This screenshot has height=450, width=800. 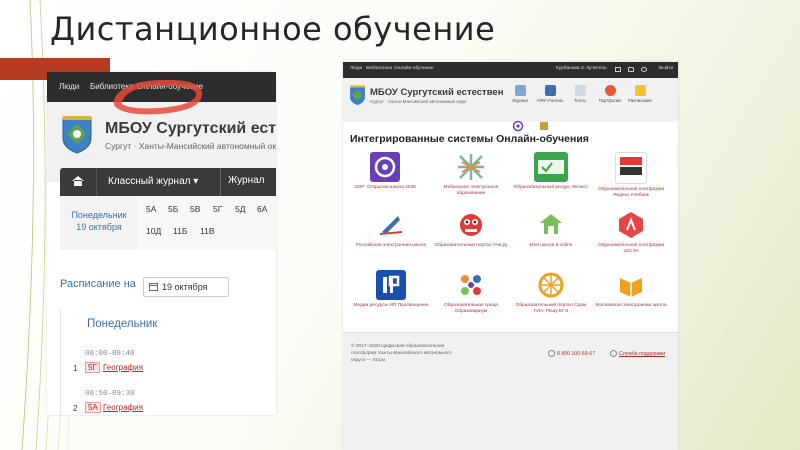 What do you see at coordinates (598, 68) in the screenshot?
I see `user-role: учитель` at bounding box center [598, 68].